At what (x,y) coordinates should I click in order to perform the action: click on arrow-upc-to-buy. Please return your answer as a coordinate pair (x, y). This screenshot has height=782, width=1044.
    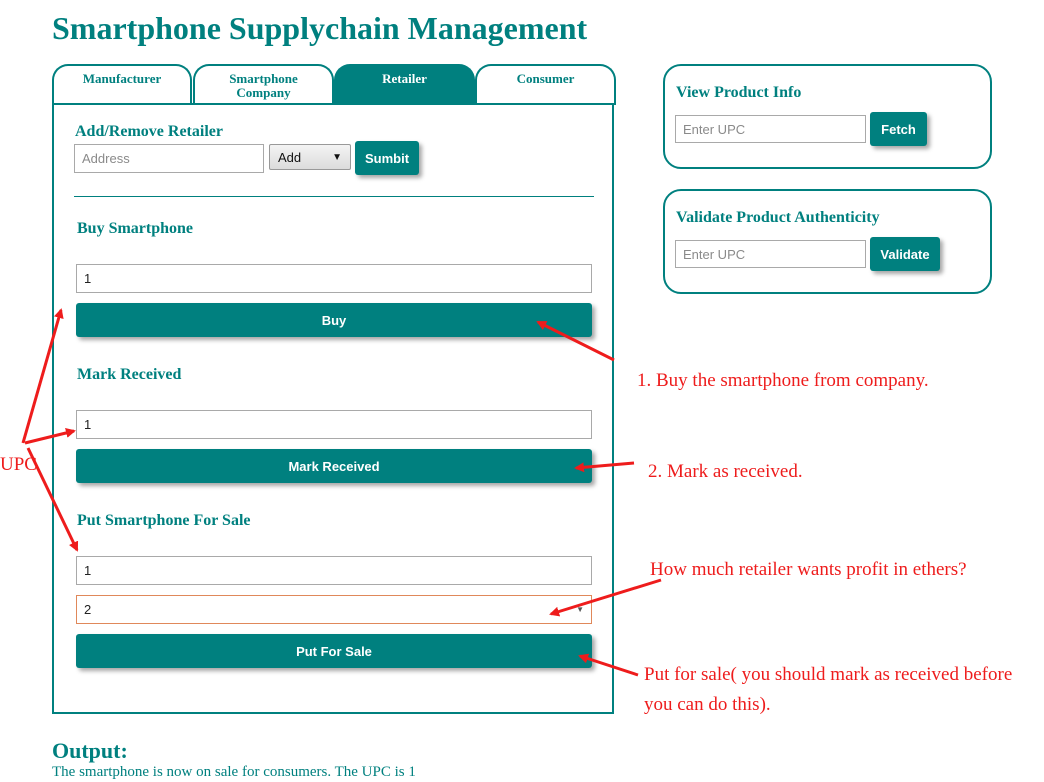
    Looking at the image, I should click on (42, 376).